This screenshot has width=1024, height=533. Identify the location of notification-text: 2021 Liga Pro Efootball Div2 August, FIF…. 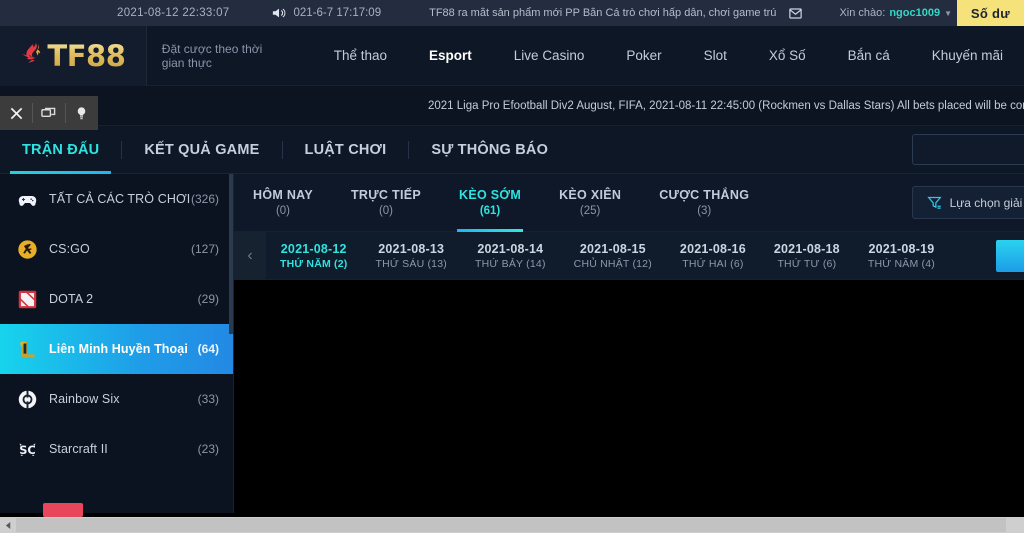
(726, 105).